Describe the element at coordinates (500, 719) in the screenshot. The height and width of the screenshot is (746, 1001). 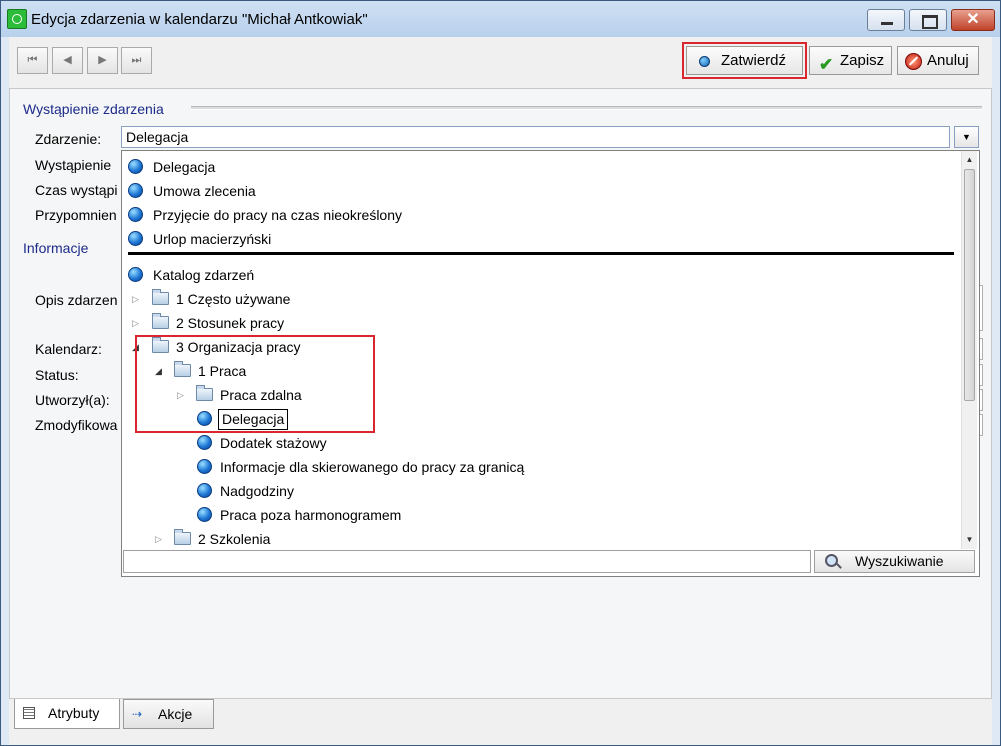
I see `bottom-tabs: Atrybuty ⇢ Akcje` at that location.